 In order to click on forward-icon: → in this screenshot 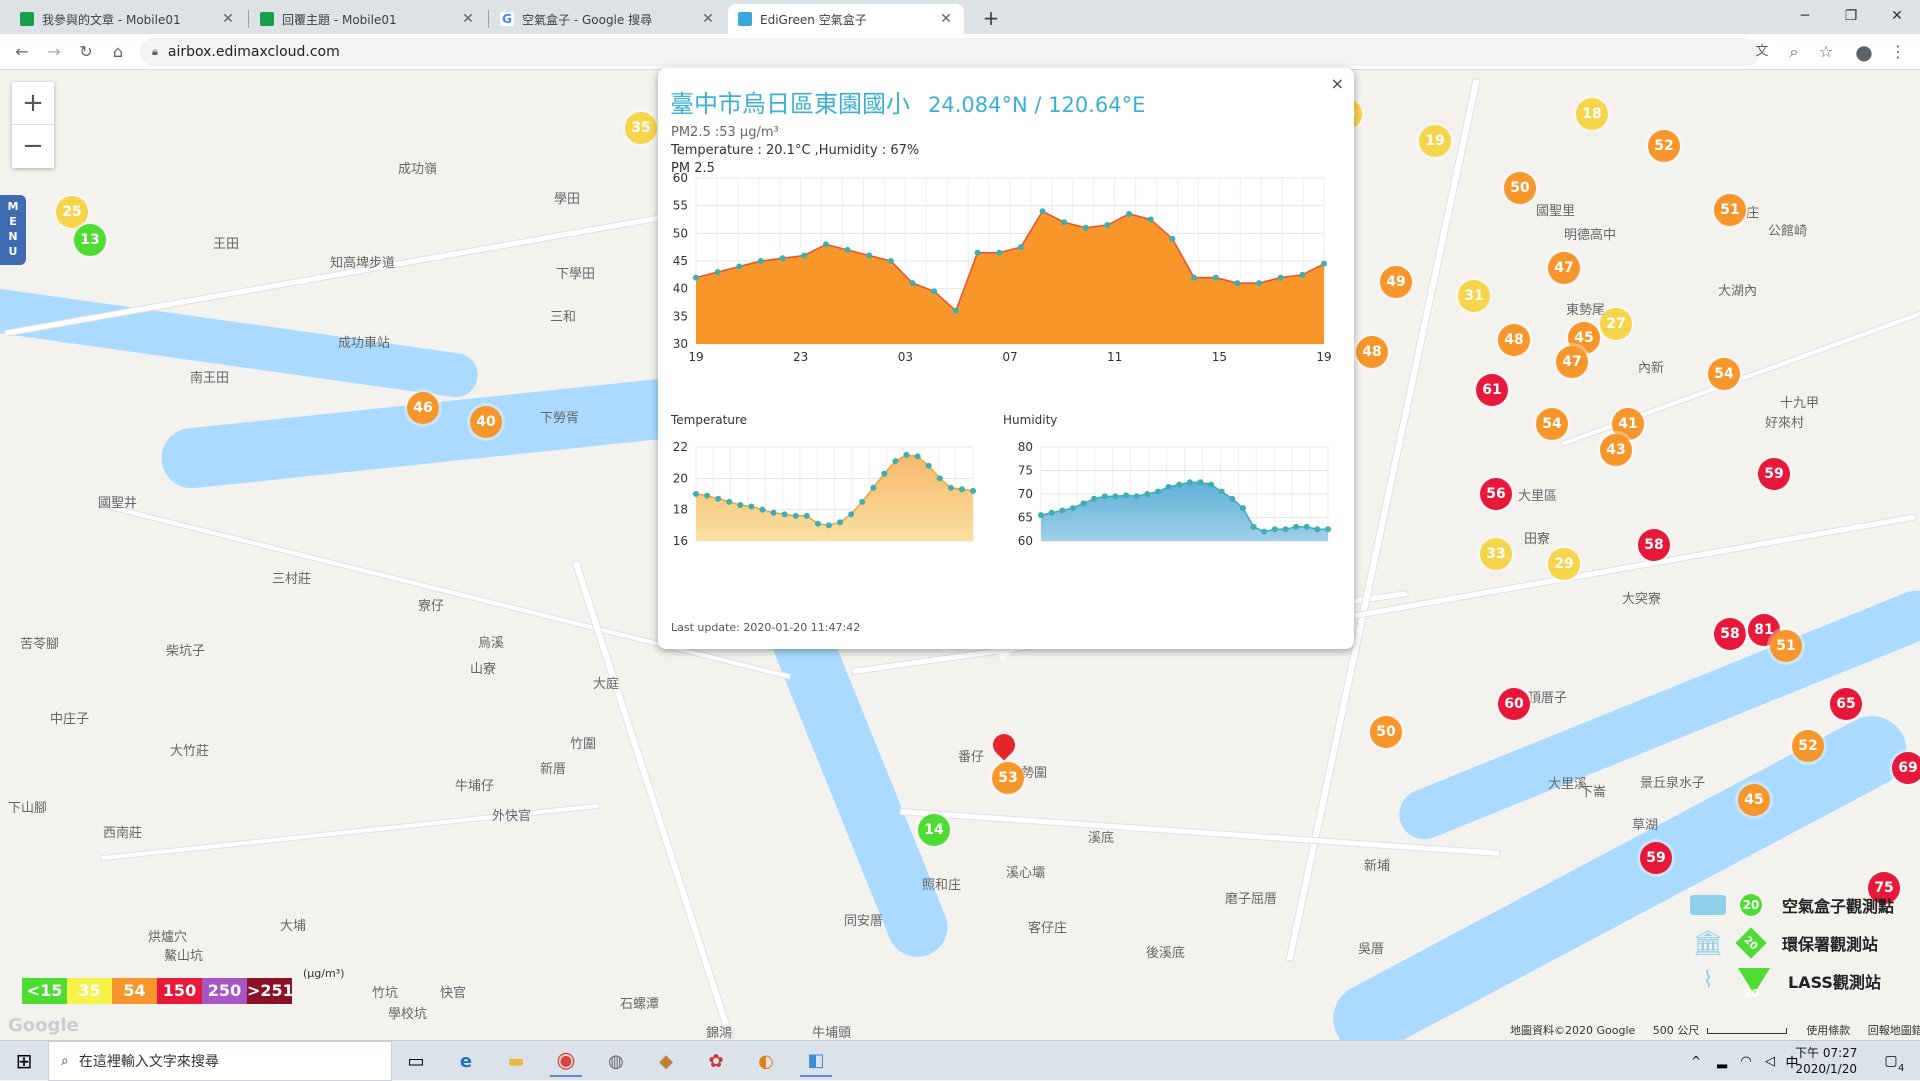, I will do `click(54, 52)`.